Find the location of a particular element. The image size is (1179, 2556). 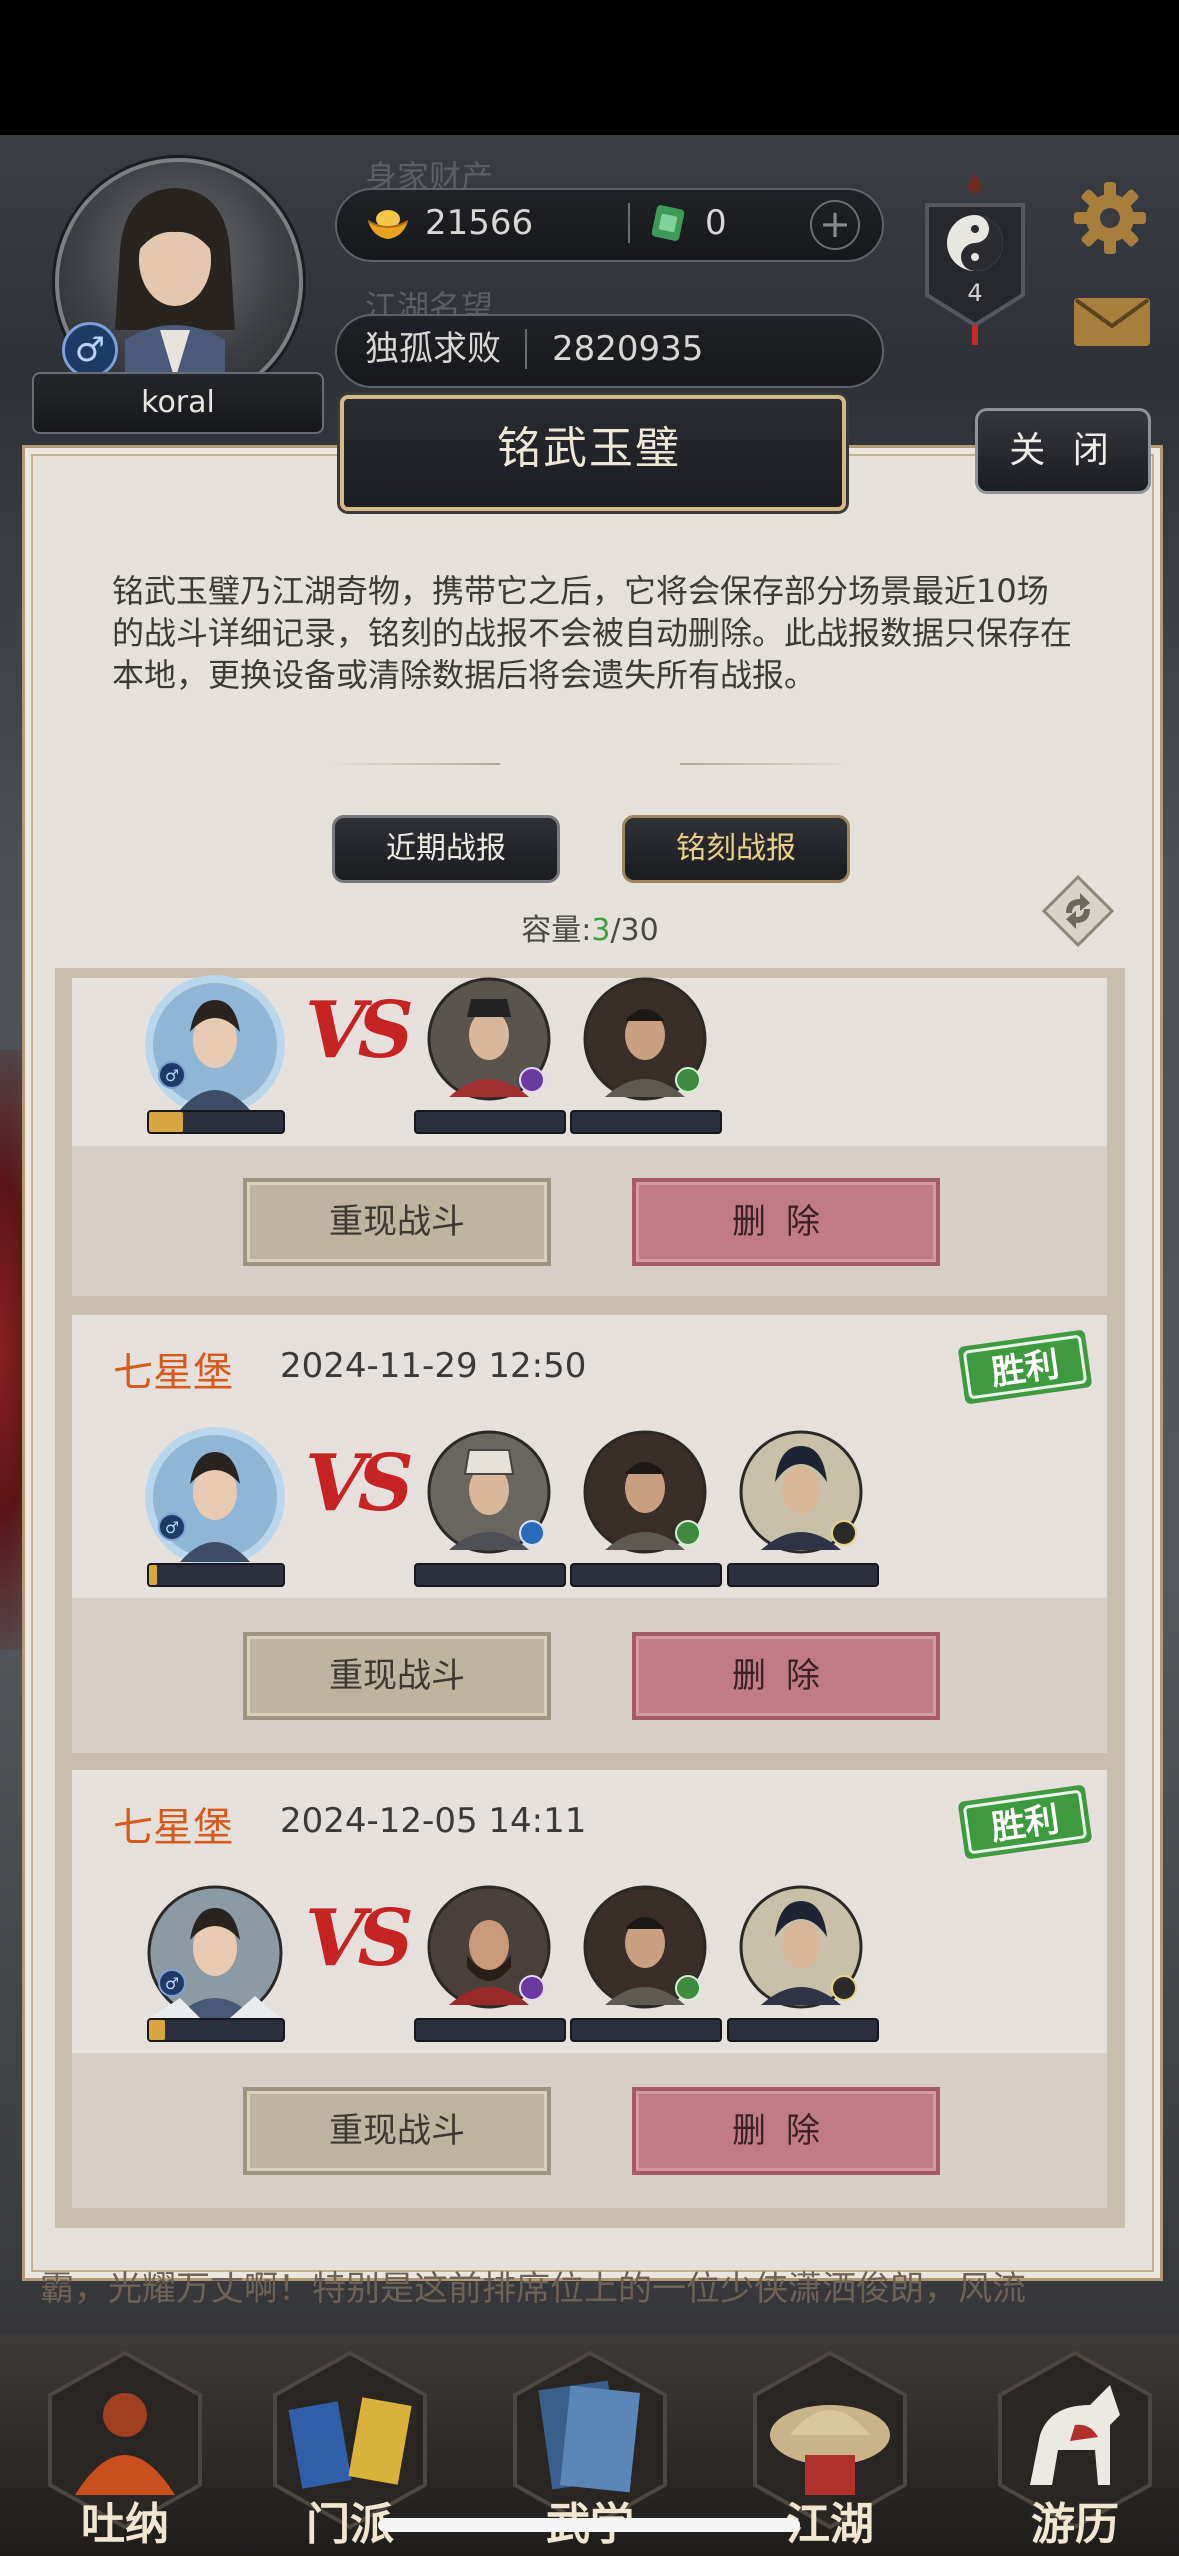

battle-record-2-actions is located at coordinates (589, 1675).